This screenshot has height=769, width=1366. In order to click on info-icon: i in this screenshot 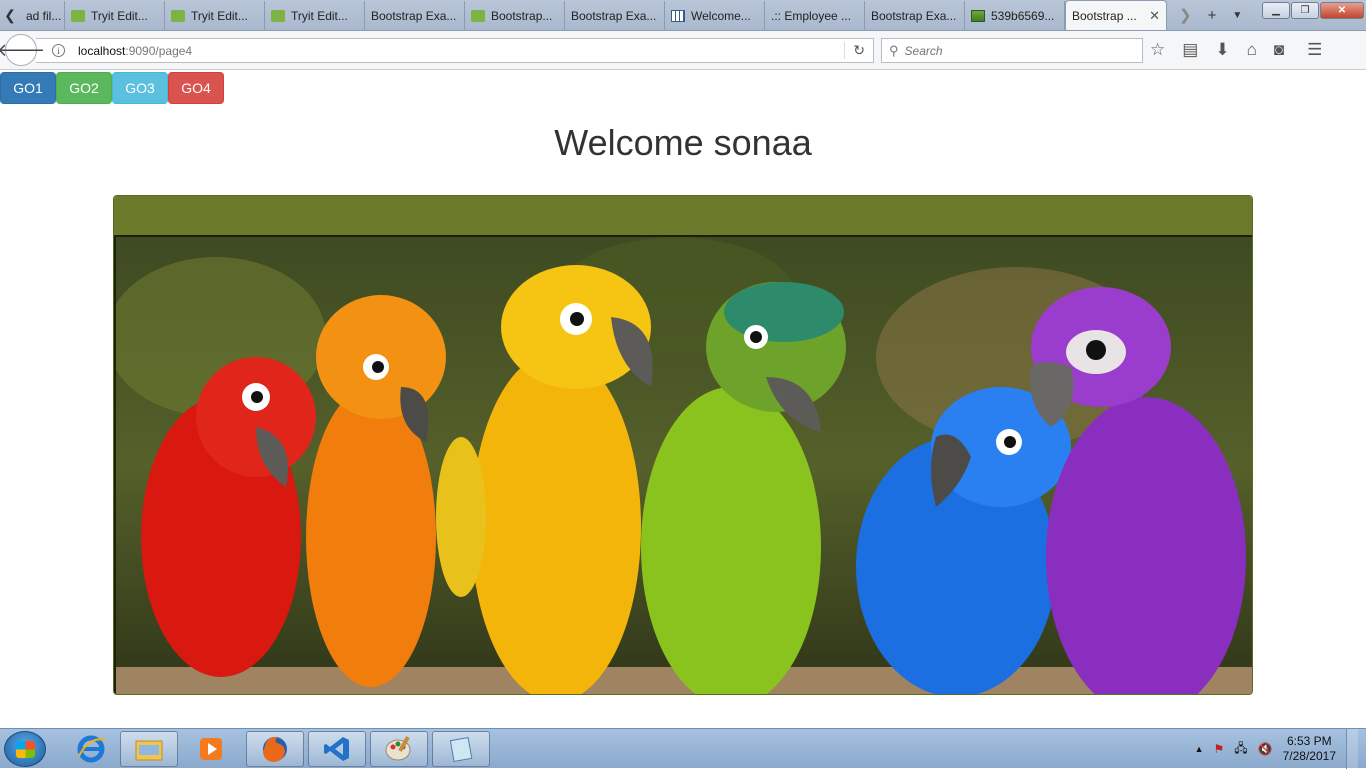, I will do `click(58, 50)`.